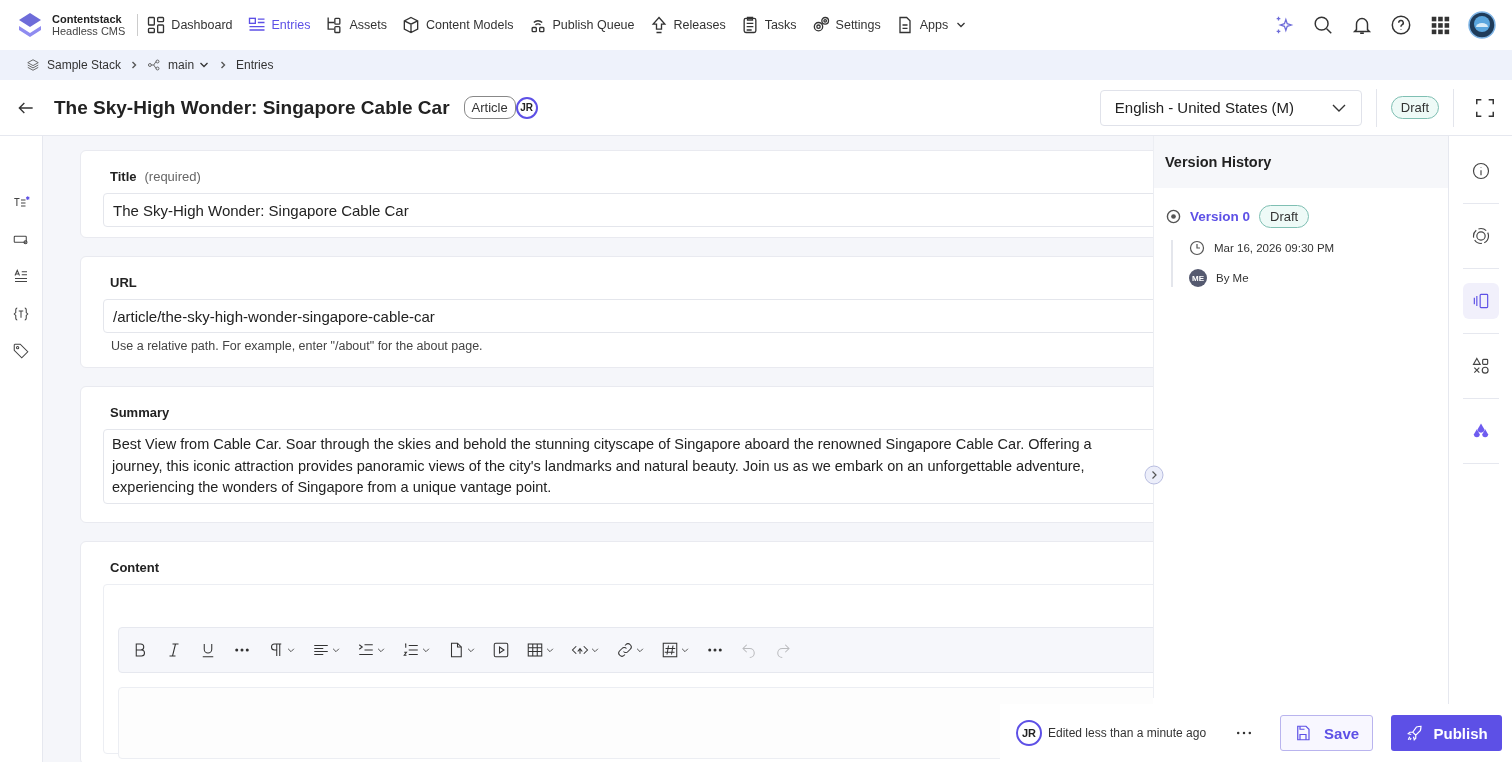 The image size is (1512, 762). I want to click on breadcrumb-link: Sample Stack, so click(84, 65).